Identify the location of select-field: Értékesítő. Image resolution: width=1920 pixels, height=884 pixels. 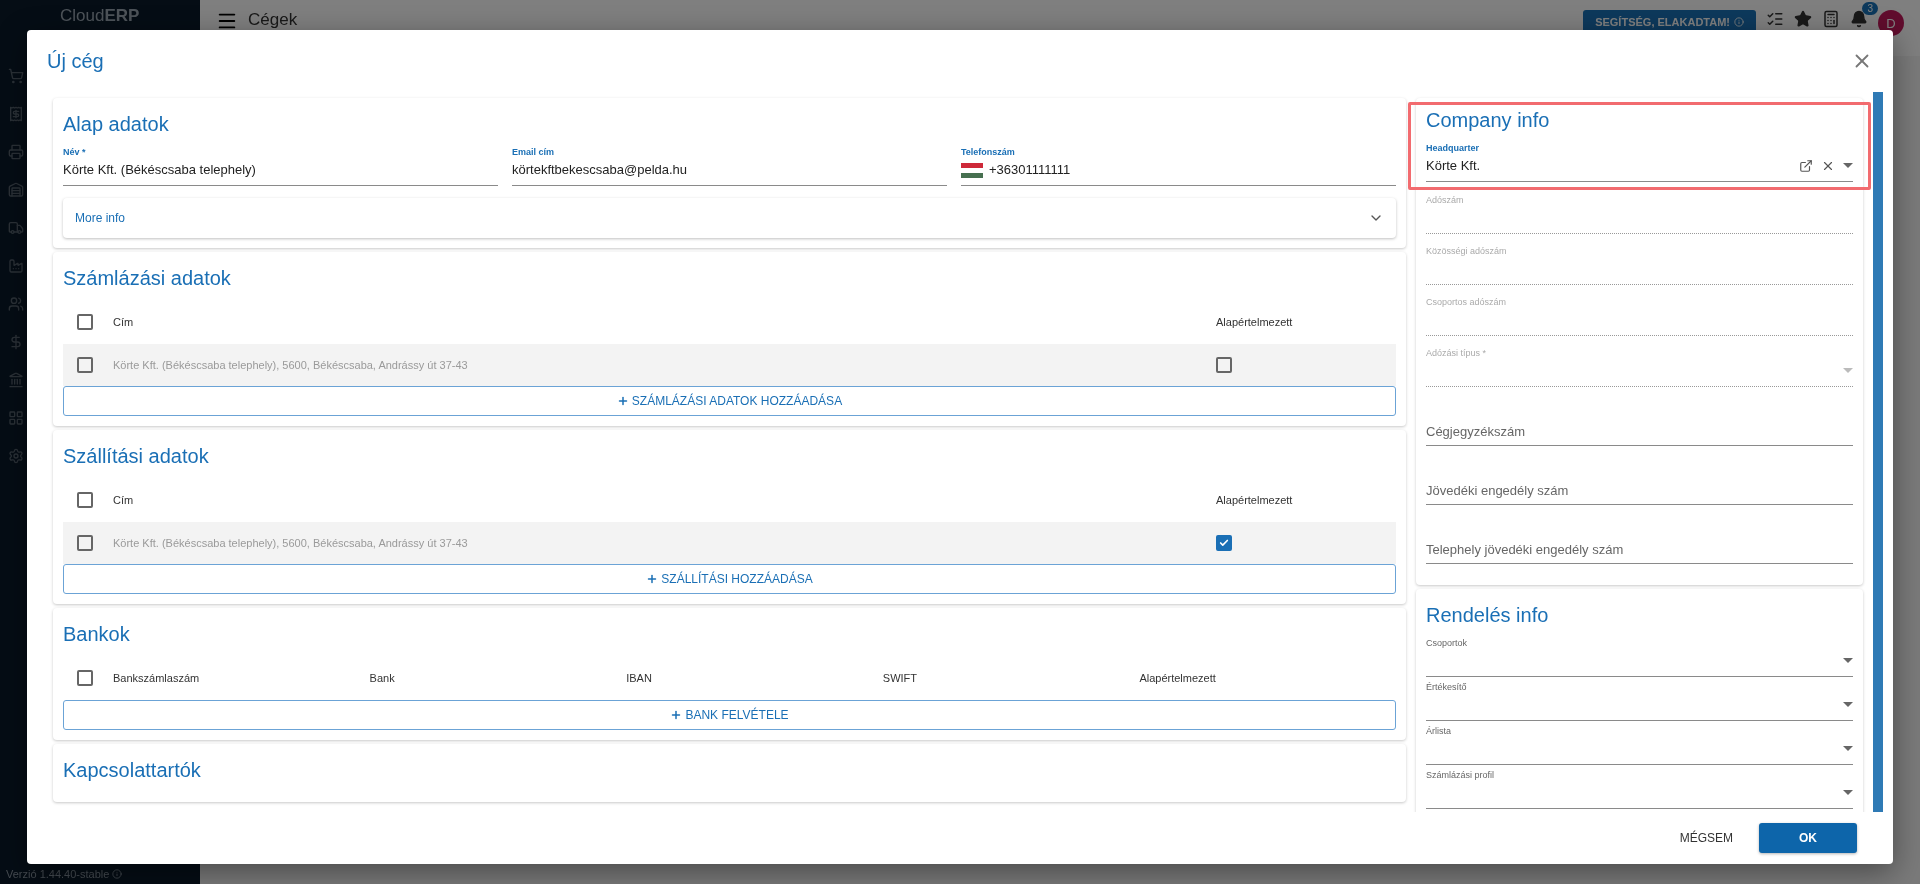
(1639, 701).